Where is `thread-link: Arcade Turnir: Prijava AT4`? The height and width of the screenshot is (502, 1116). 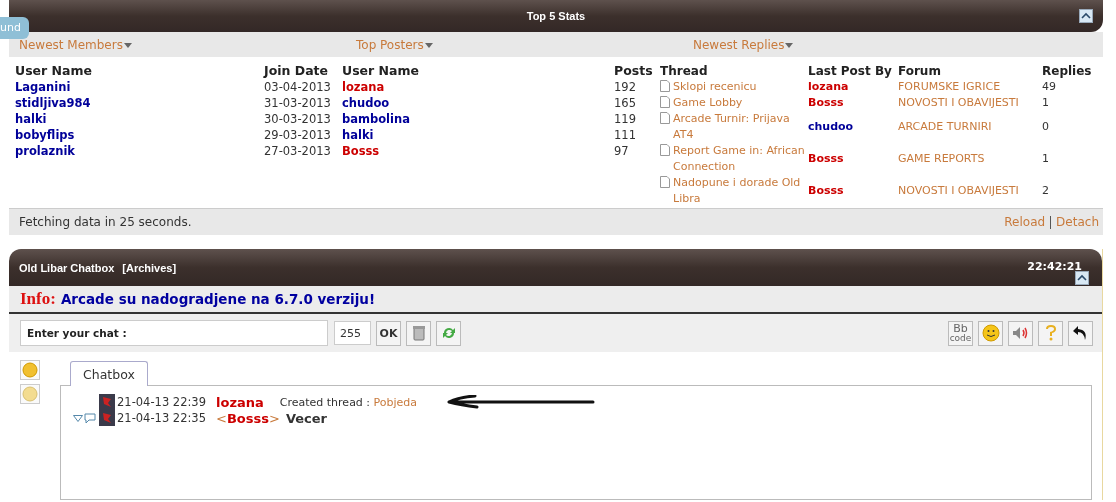 thread-link: Arcade Turnir: Prijava AT4 is located at coordinates (740, 127).